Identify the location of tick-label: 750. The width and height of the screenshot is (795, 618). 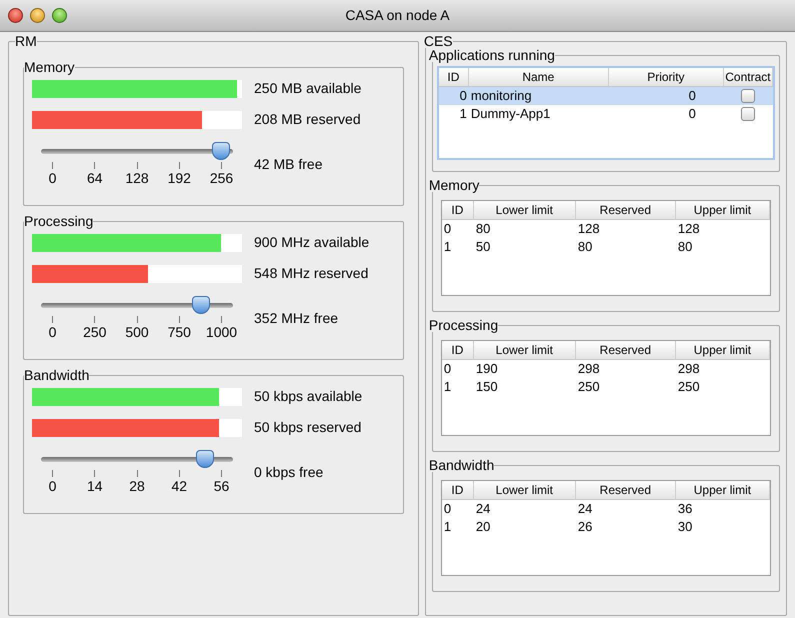
(179, 332).